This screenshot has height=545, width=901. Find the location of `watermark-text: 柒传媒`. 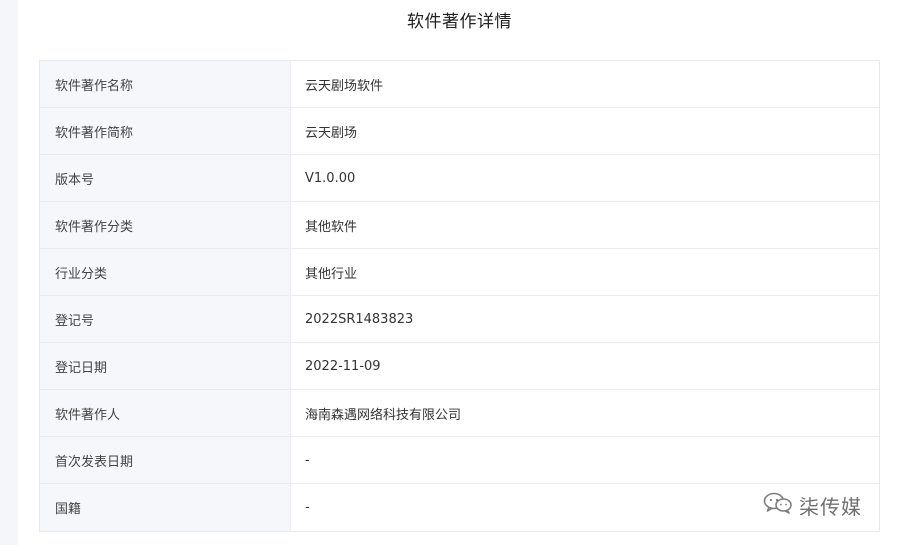

watermark-text: 柒传媒 is located at coordinates (830, 506).